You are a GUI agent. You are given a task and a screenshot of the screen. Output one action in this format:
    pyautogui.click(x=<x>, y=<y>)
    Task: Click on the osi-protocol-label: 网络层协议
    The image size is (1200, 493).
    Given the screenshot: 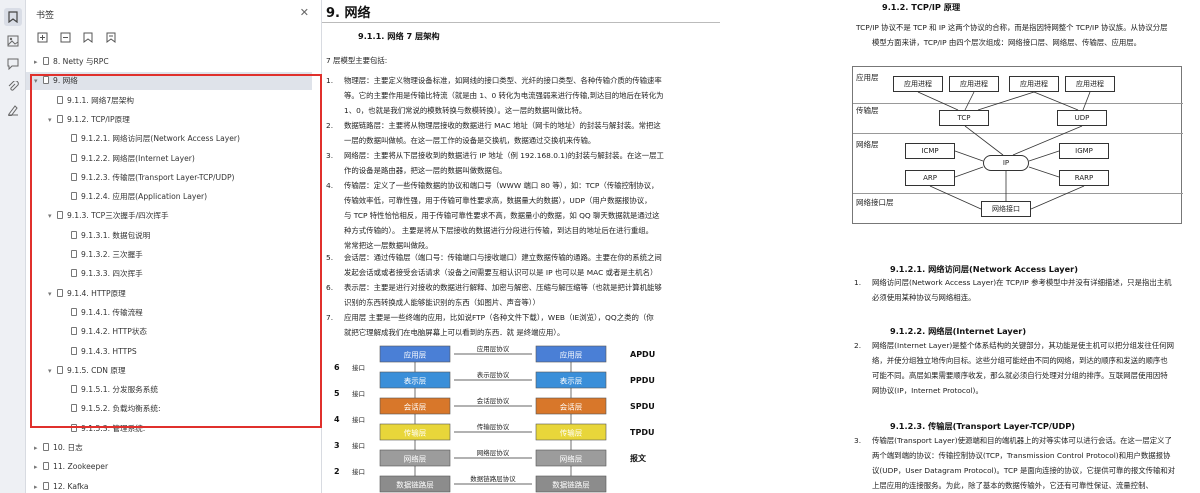 What is the action you would take?
    pyautogui.click(x=493, y=452)
    